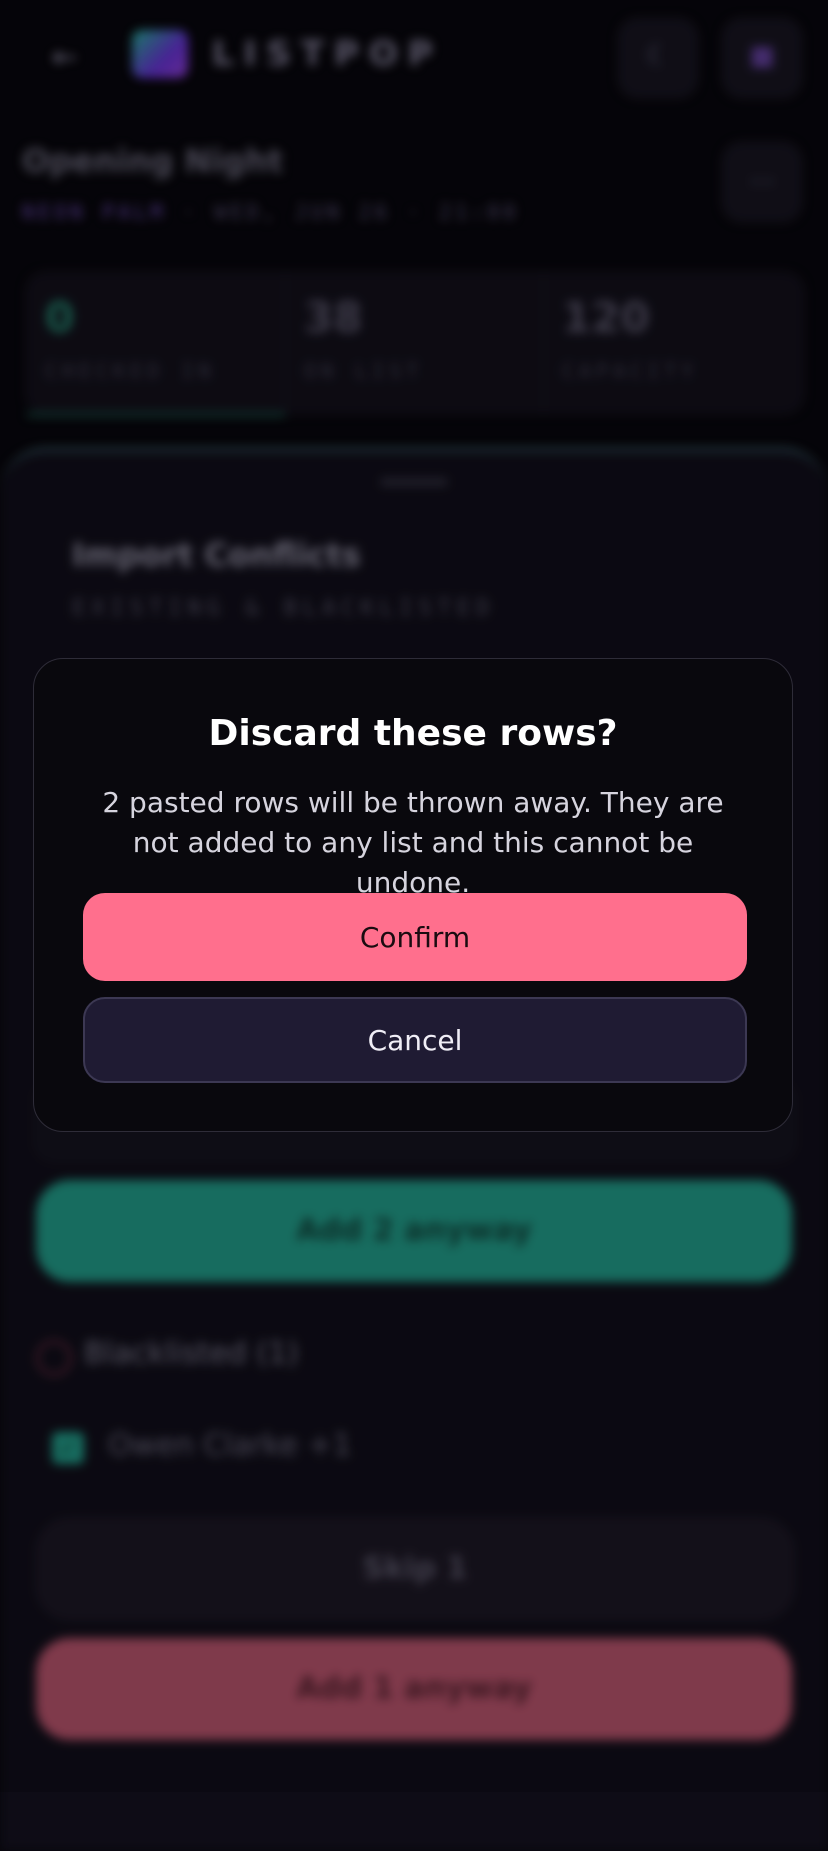 This screenshot has width=828, height=1851. Describe the element at coordinates (415, 1040) in the screenshot. I see `cancel-button: Cancel` at that location.